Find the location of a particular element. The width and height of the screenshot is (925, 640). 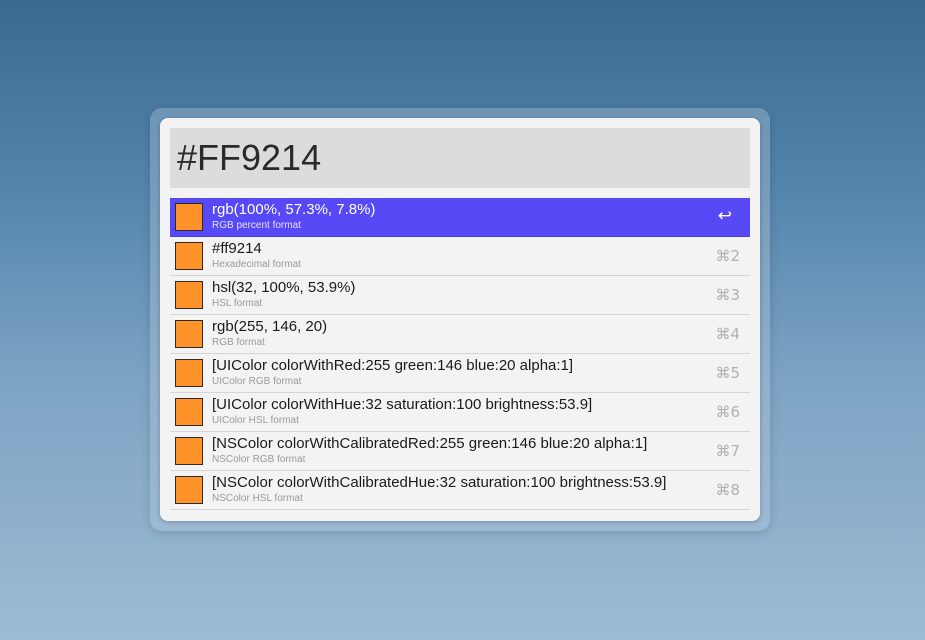

result-subtitle: RGB percent format is located at coordinates (256, 225).